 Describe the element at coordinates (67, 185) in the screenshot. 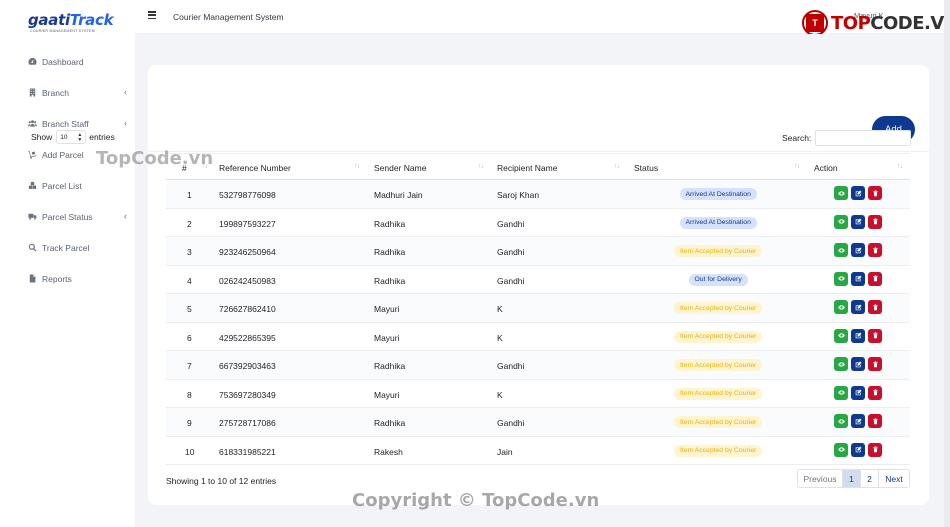

I see `sidebar-item-parcel-list: Parcel List` at that location.